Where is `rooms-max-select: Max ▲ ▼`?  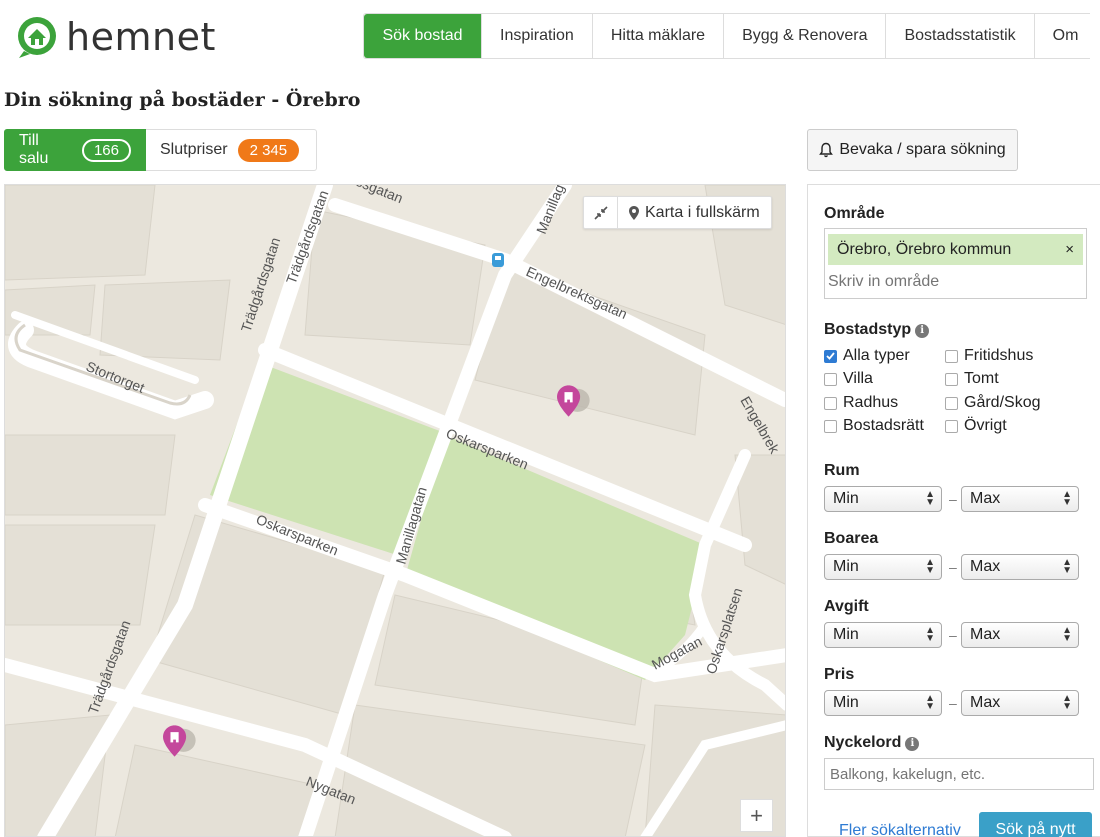
rooms-max-select: Max ▲ ▼ is located at coordinates (1020, 499).